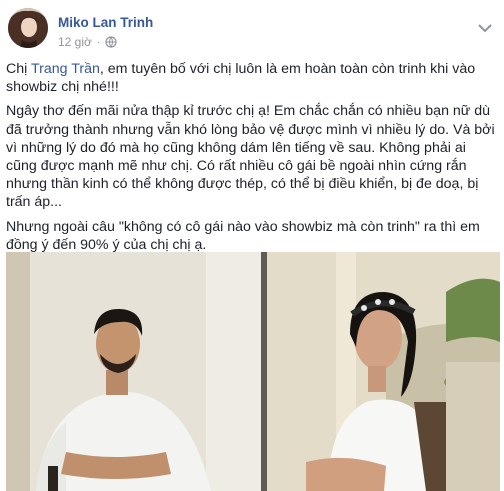 Image resolution: width=504 pixels, height=491 pixels. I want to click on avatar, so click(28, 28).